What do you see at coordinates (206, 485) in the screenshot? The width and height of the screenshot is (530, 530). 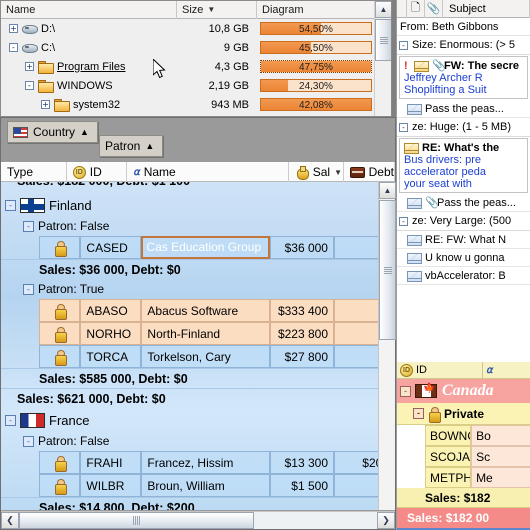 I see `name-cell: Broun, William` at bounding box center [206, 485].